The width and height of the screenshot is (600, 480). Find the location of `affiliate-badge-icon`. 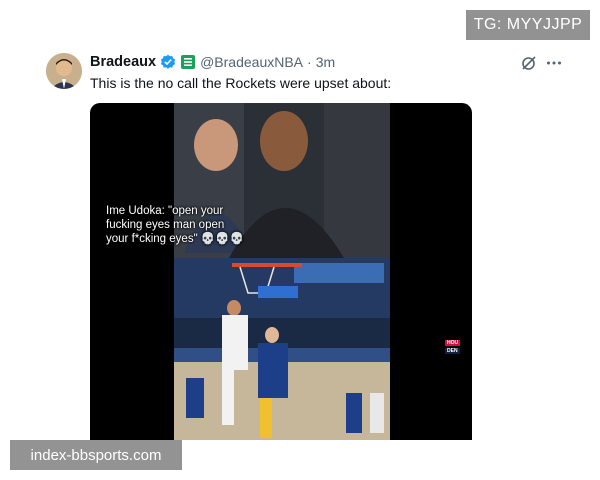

affiliate-badge-icon is located at coordinates (188, 62).